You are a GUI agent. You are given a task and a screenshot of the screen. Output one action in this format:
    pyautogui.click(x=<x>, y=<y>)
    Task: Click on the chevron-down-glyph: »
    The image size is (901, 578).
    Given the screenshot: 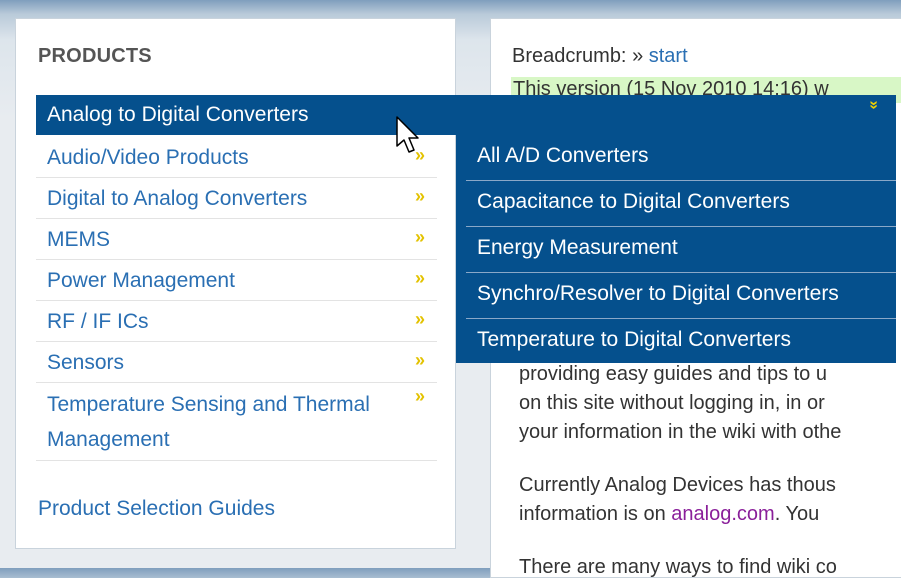 What is the action you would take?
    pyautogui.click(x=874, y=105)
    